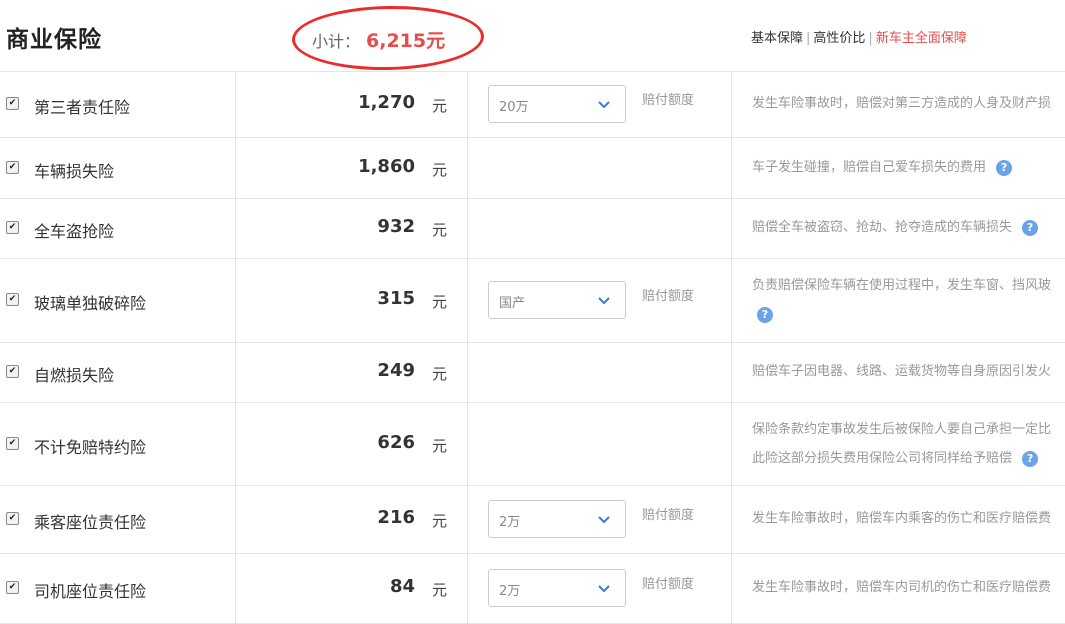 This screenshot has height=624, width=1065. What do you see at coordinates (882, 227) in the screenshot?
I see `description-text: 赔偿全车被盗窃、抢劫、抢夺造成的车辆损失` at bounding box center [882, 227].